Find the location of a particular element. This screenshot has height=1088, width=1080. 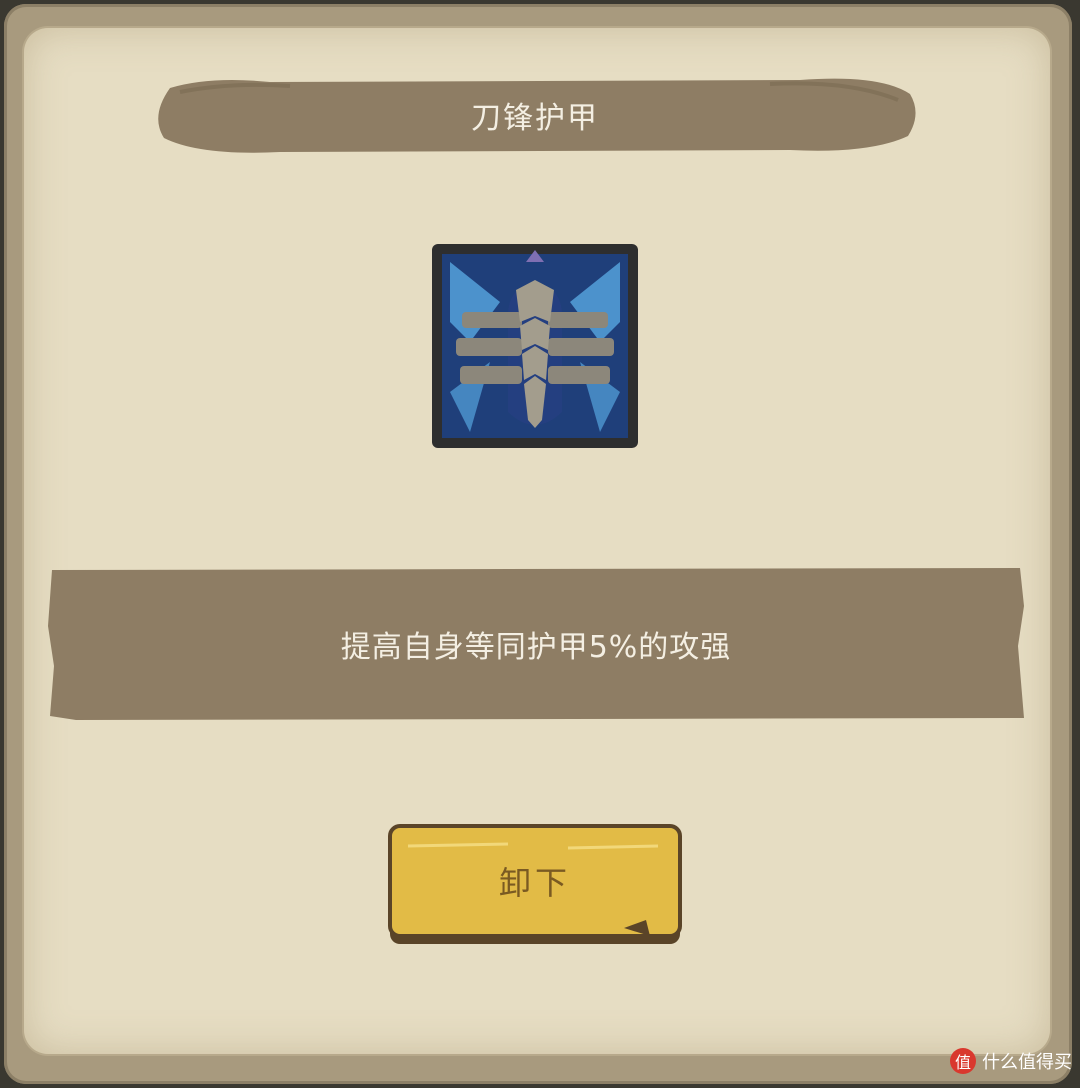

bladed-armor-icon is located at coordinates (535, 346).